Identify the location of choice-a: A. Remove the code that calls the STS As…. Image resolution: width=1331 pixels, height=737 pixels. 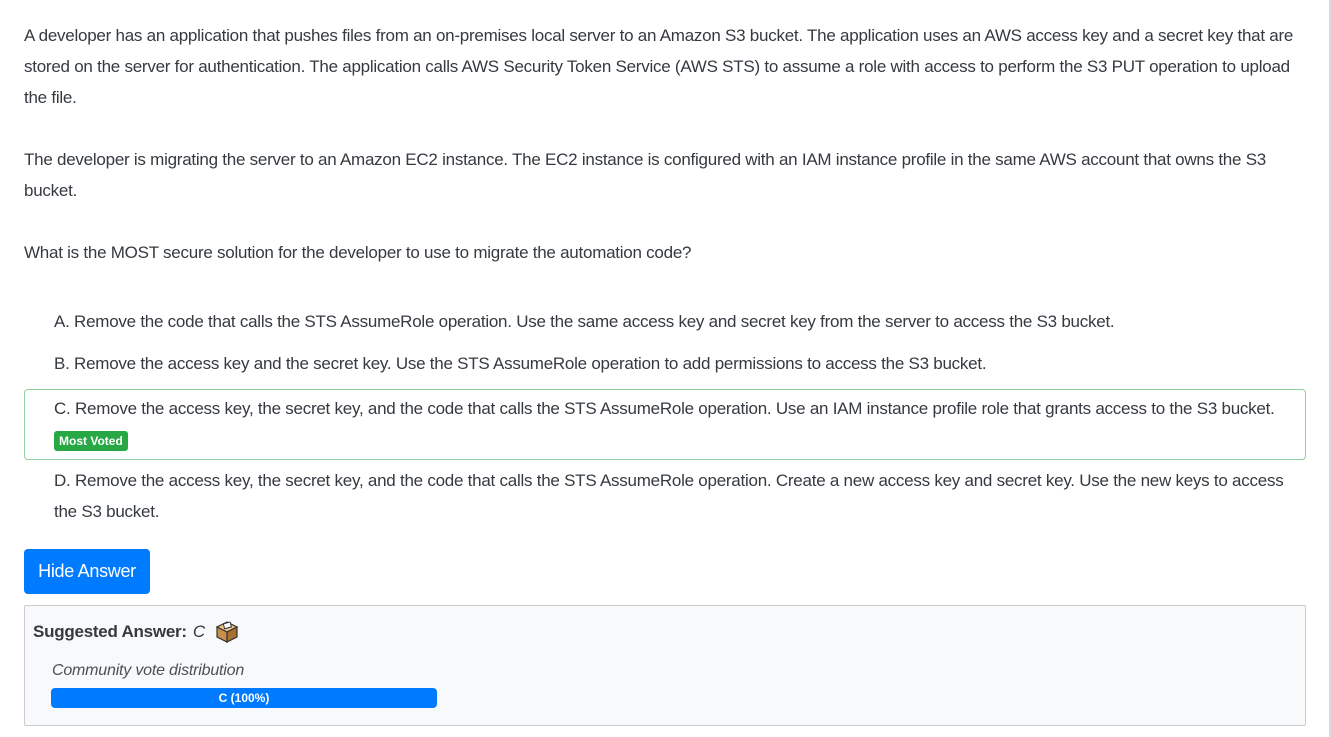
(665, 321).